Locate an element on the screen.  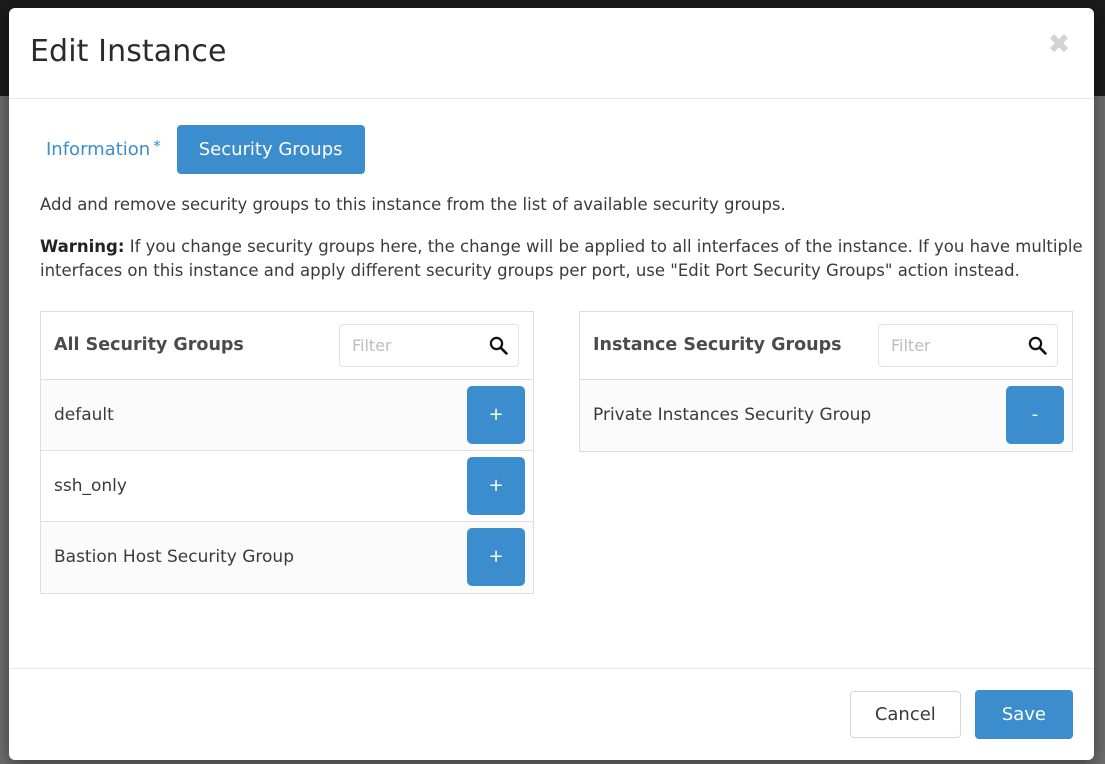
instance-security-groups-header: Instance Security Groups is located at coordinates (826, 345).